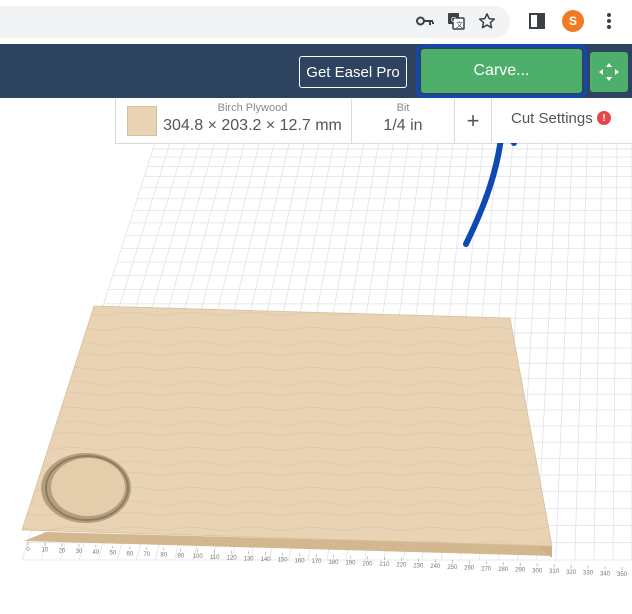 This screenshot has height=614, width=632. What do you see at coordinates (435, 567) in the screenshot?
I see `ruler-label: 240` at bounding box center [435, 567].